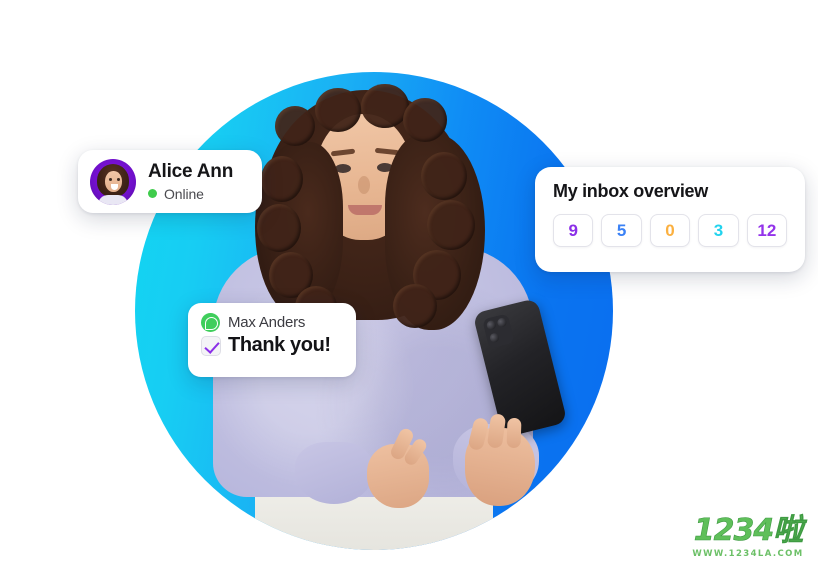 The width and height of the screenshot is (818, 566). What do you see at coordinates (767, 230) in the screenshot?
I see `inbox-badge: 12` at bounding box center [767, 230].